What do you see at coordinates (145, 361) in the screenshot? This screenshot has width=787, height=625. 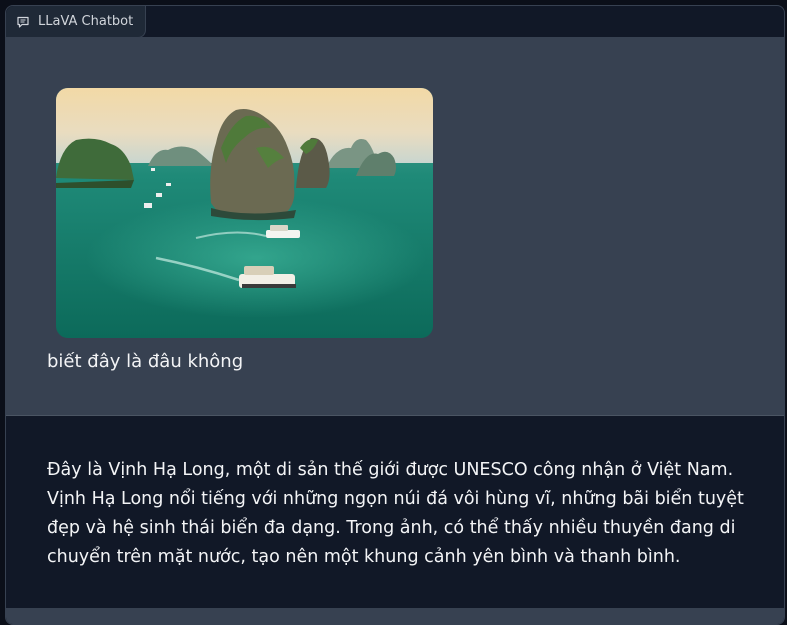 I see `user-message-text: biết đây là đâu không` at bounding box center [145, 361].